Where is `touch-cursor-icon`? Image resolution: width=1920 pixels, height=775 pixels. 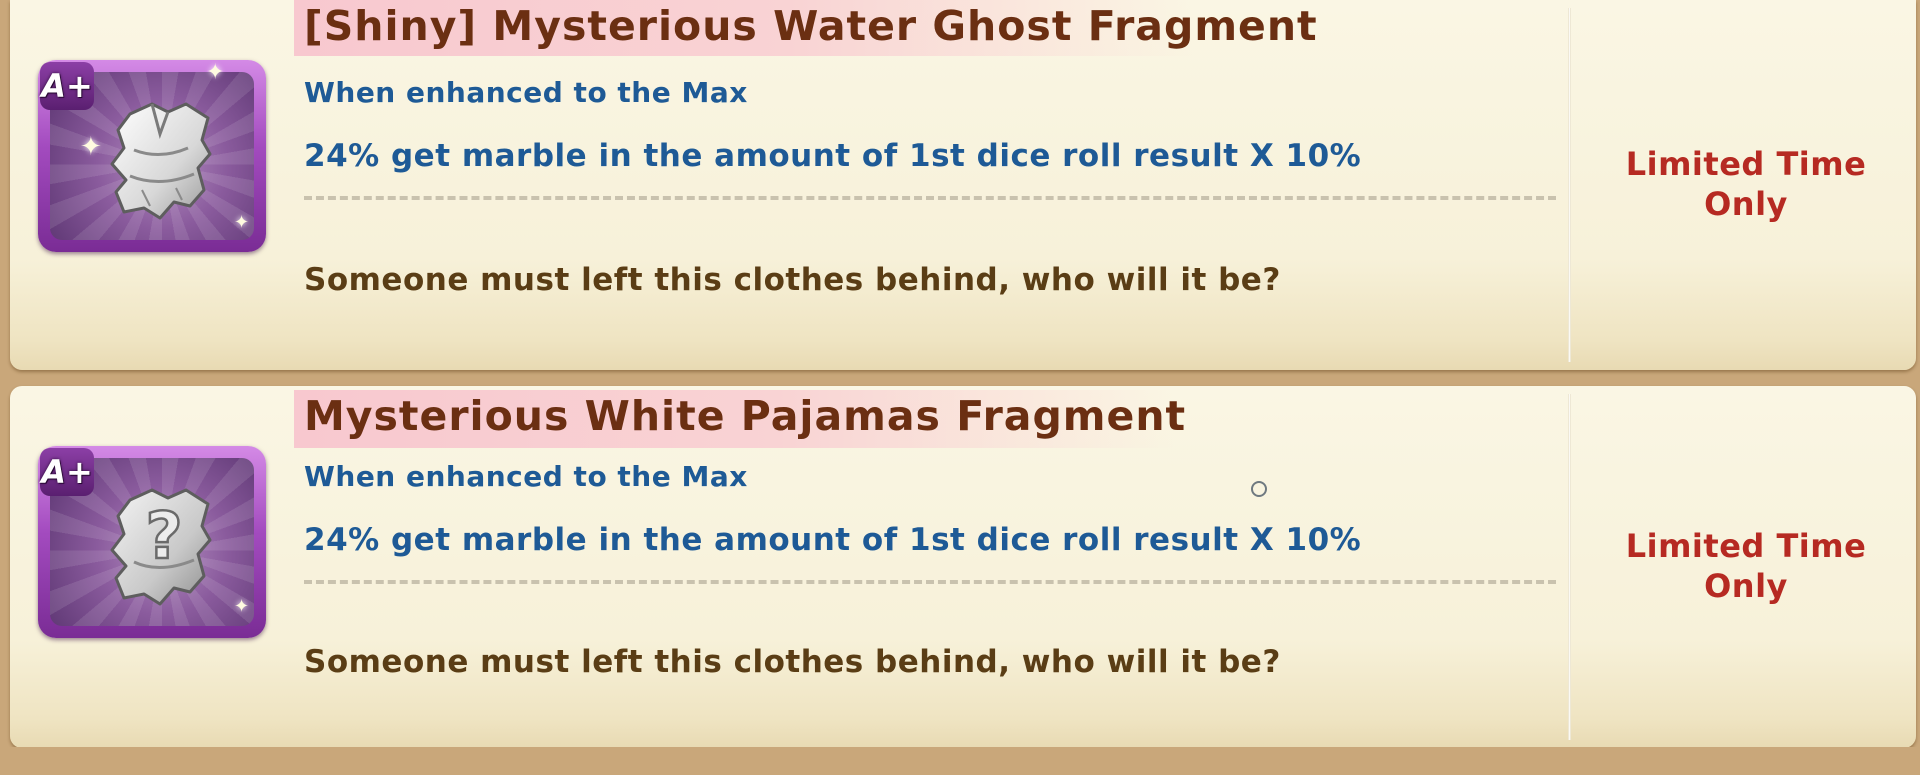 touch-cursor-icon is located at coordinates (1259, 489).